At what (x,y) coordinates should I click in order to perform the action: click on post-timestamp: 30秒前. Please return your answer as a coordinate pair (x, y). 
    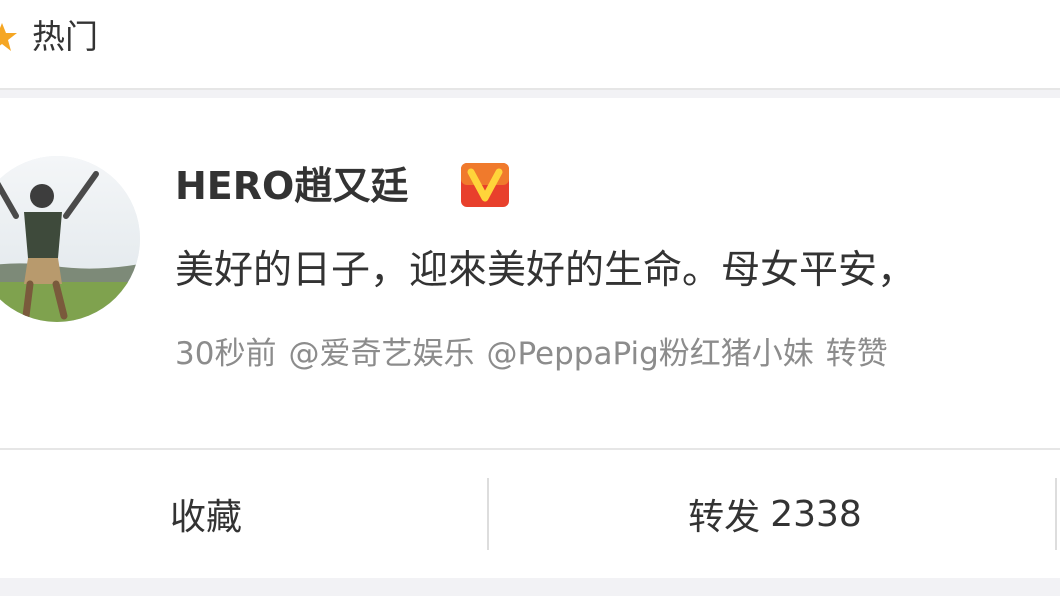
    Looking at the image, I should click on (225, 354).